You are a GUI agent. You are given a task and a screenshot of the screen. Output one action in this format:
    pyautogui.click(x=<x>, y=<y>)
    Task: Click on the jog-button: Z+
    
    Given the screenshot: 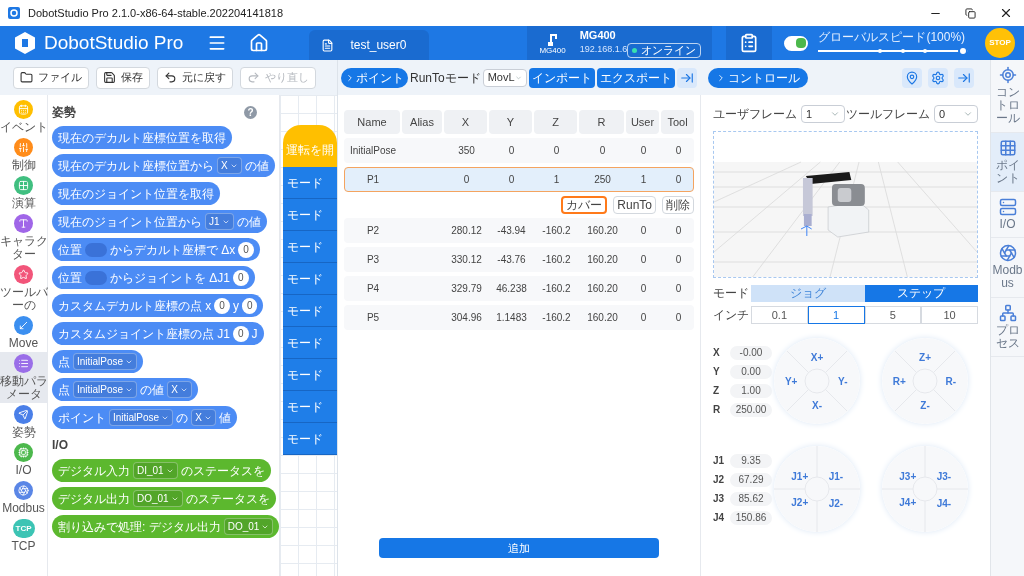 What is the action you would take?
    pyautogui.click(x=925, y=357)
    